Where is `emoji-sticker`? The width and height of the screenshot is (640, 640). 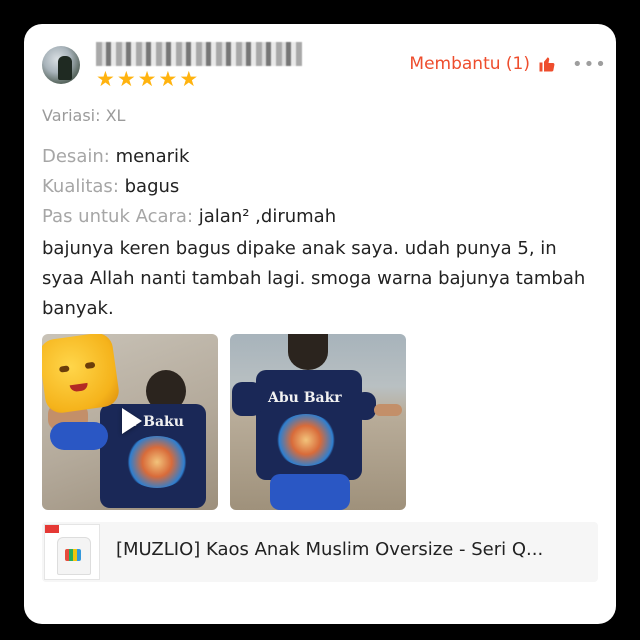
emoji-sticker is located at coordinates (81, 374).